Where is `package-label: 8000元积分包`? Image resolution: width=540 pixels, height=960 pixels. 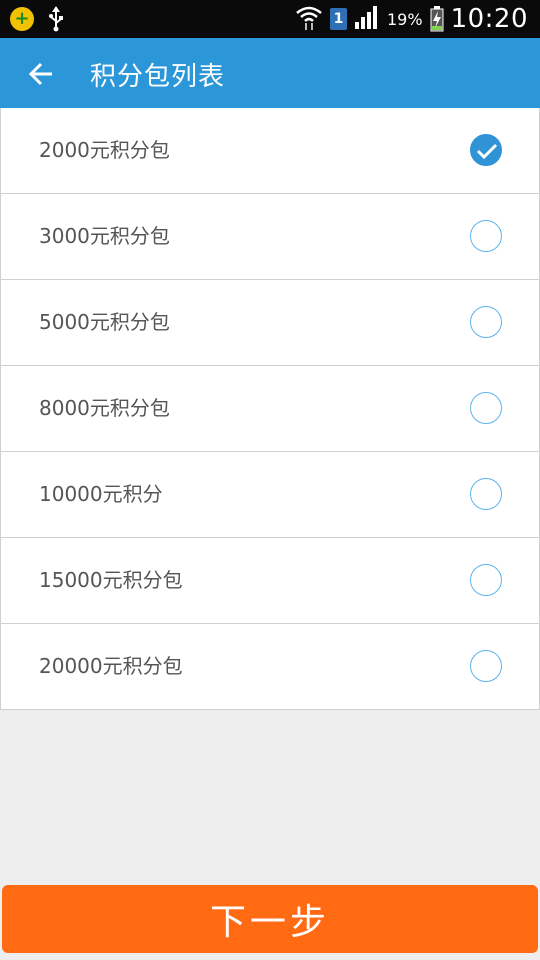
package-label: 8000元积分包 is located at coordinates (104, 408).